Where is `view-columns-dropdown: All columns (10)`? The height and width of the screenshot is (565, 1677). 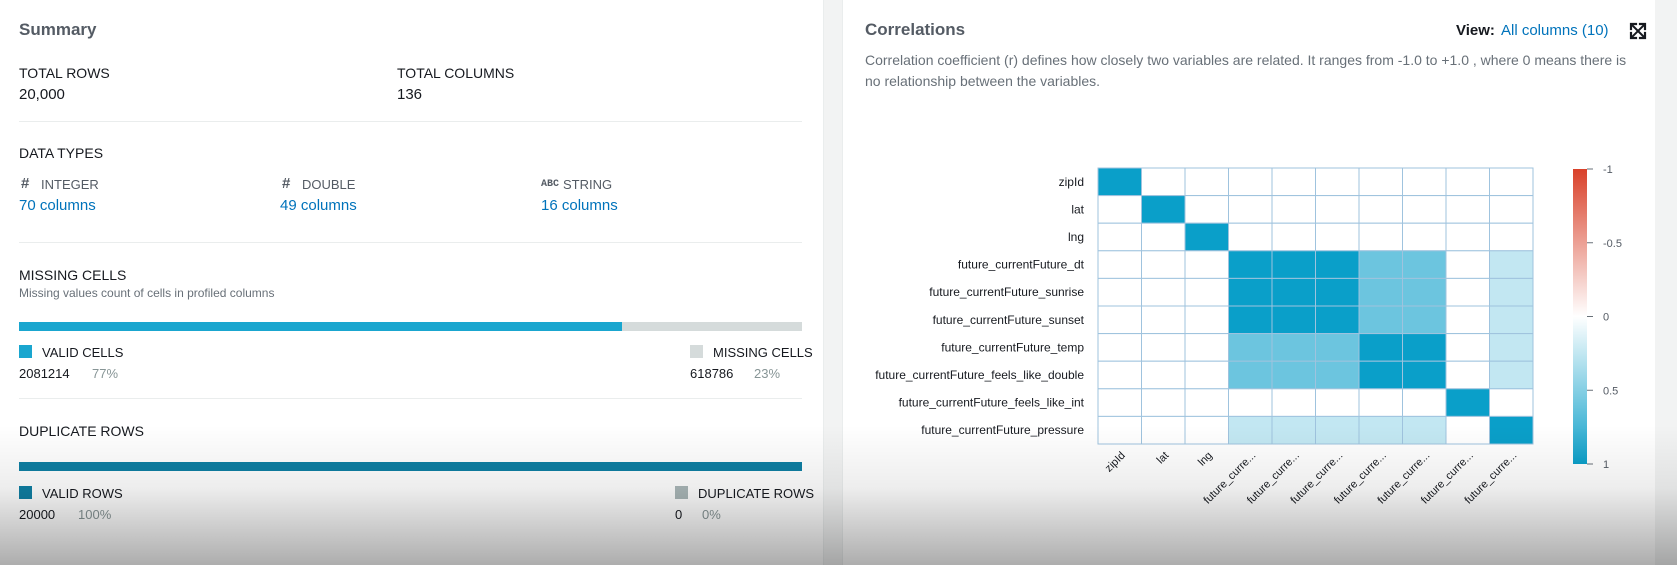 view-columns-dropdown: All columns (10) is located at coordinates (1555, 30).